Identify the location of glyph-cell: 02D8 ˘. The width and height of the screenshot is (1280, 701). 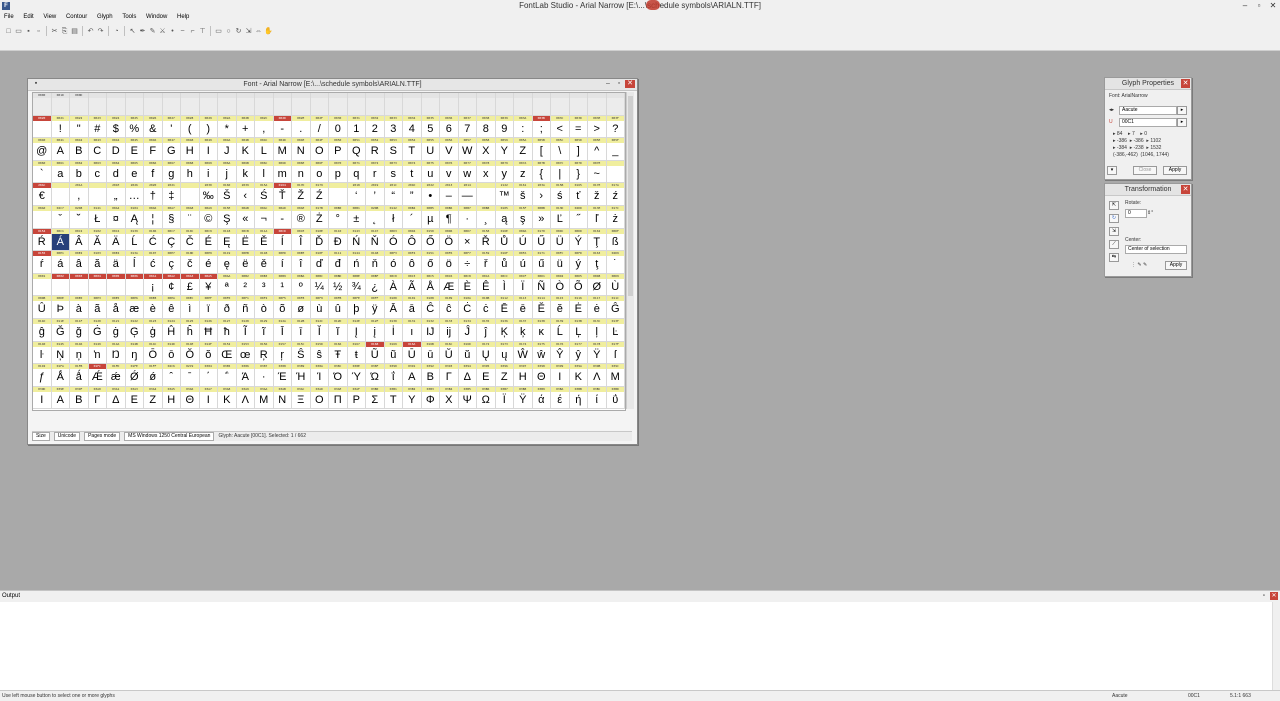
(79, 217).